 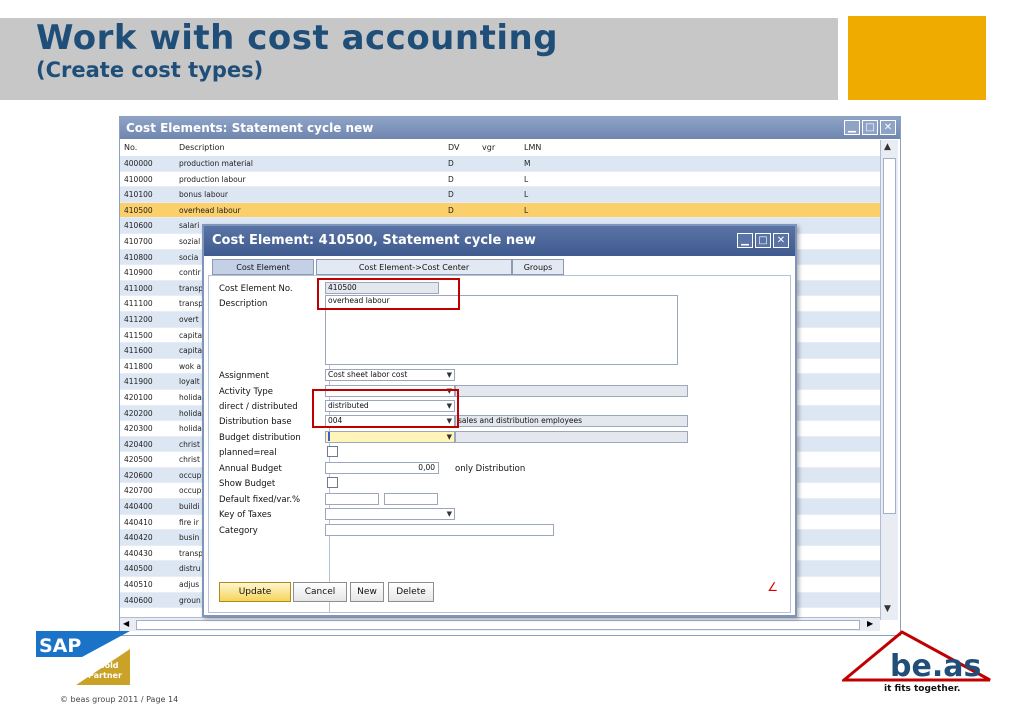 I want to click on tab-cost-element: Cost Element, so click(x=263, y=267).